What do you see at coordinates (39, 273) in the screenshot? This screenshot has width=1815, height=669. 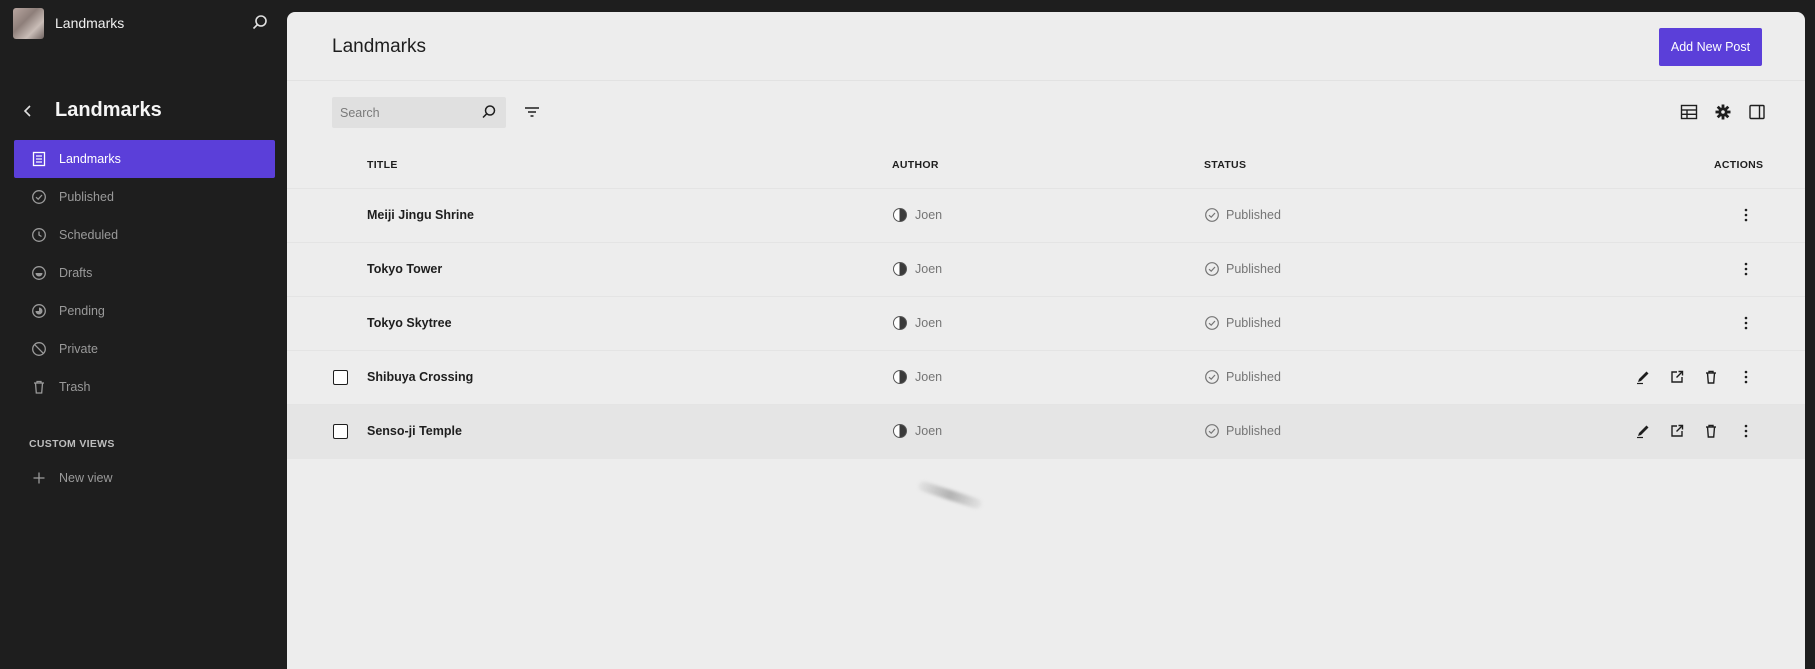 I see `drafts-icon` at bounding box center [39, 273].